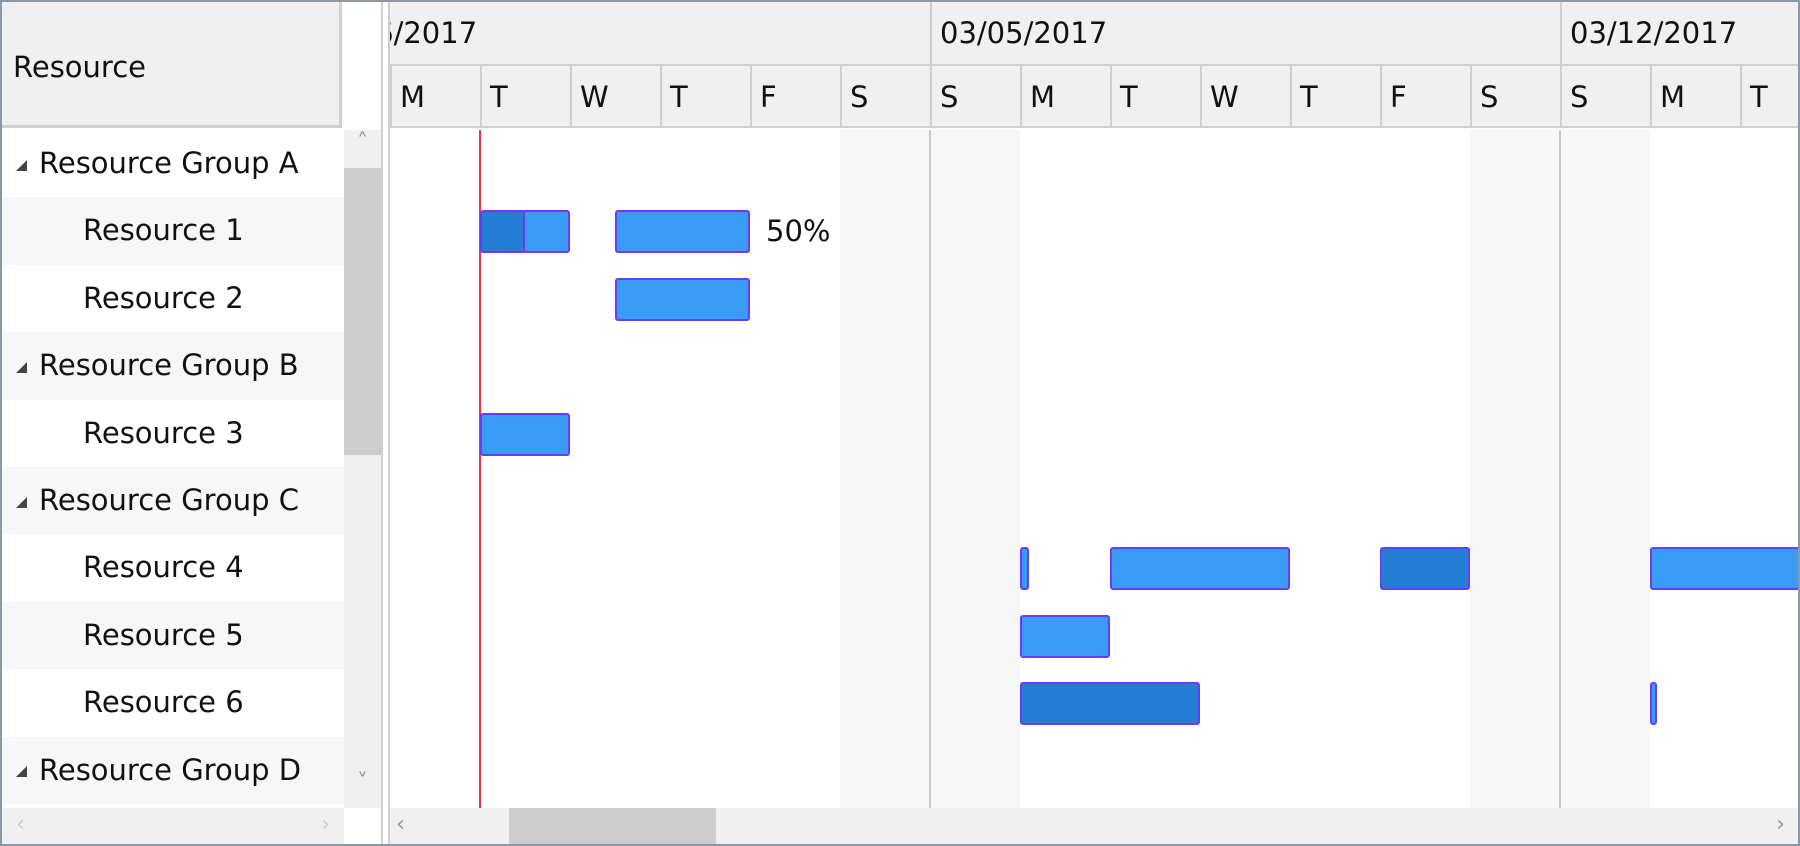  I want to click on week-header-cell: 03/05/2017, so click(1245, 34).